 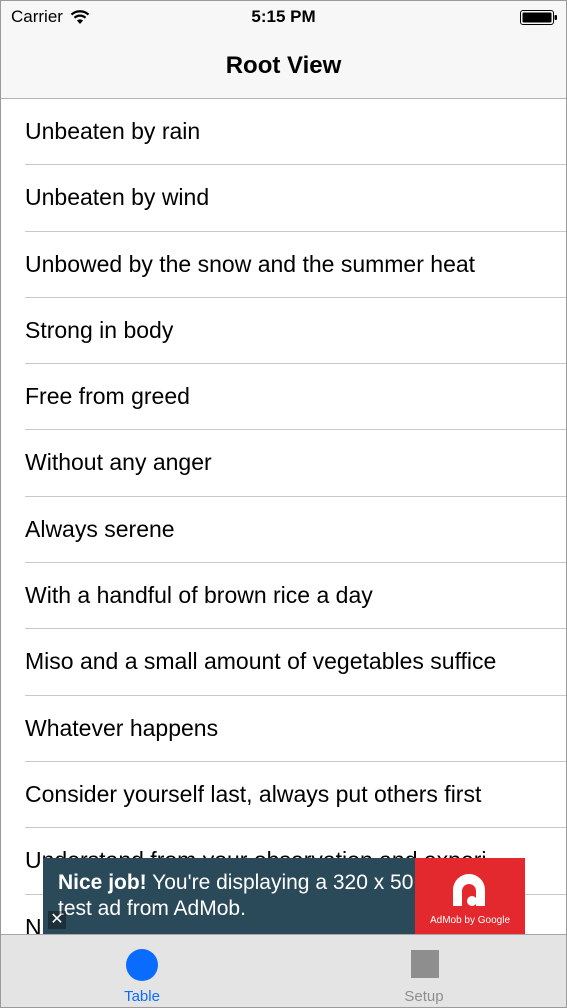 I want to click on row-label: Unbeaten by wind, so click(x=117, y=197).